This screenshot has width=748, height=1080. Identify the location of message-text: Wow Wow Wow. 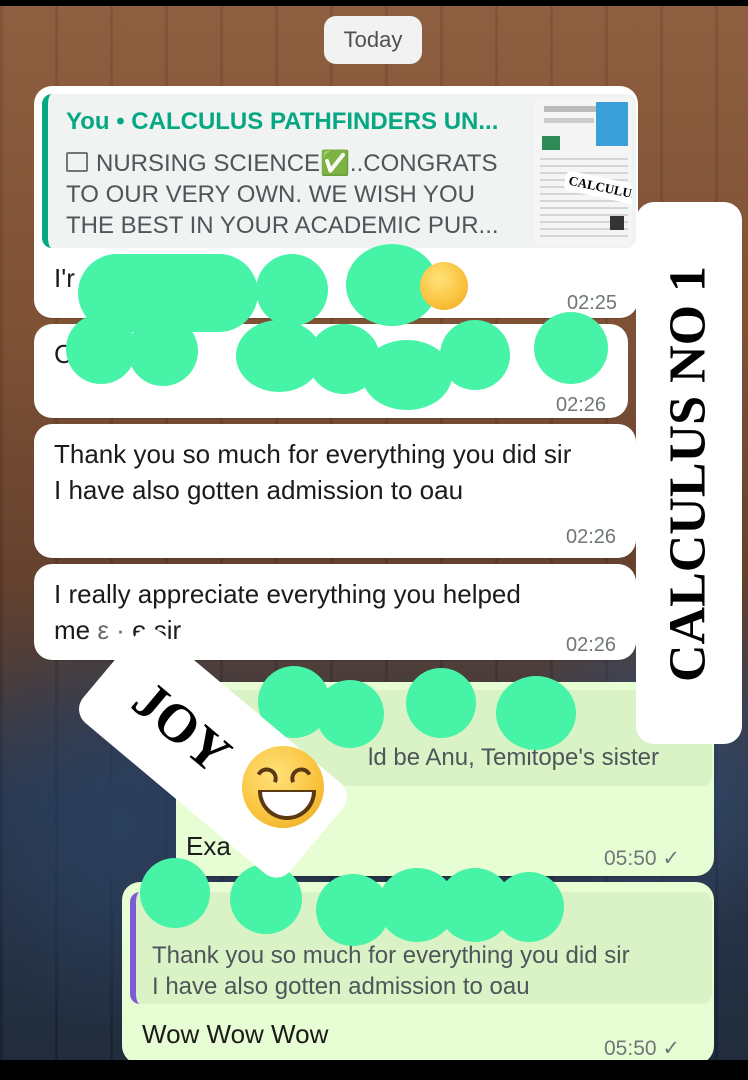
(235, 1034).